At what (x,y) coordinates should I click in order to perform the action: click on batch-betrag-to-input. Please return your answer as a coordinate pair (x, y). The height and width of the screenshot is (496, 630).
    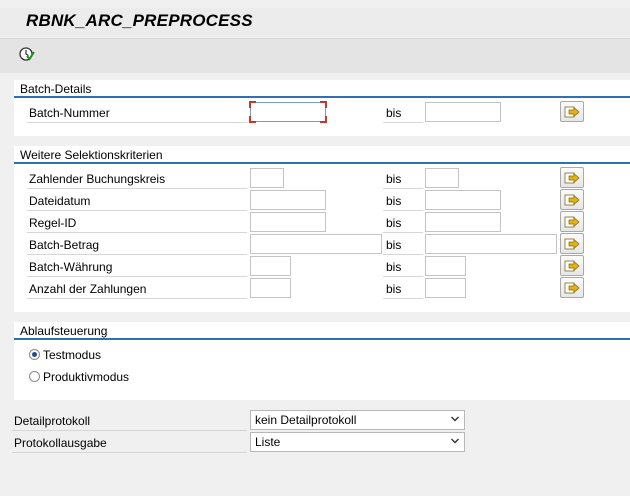
    Looking at the image, I should click on (491, 244).